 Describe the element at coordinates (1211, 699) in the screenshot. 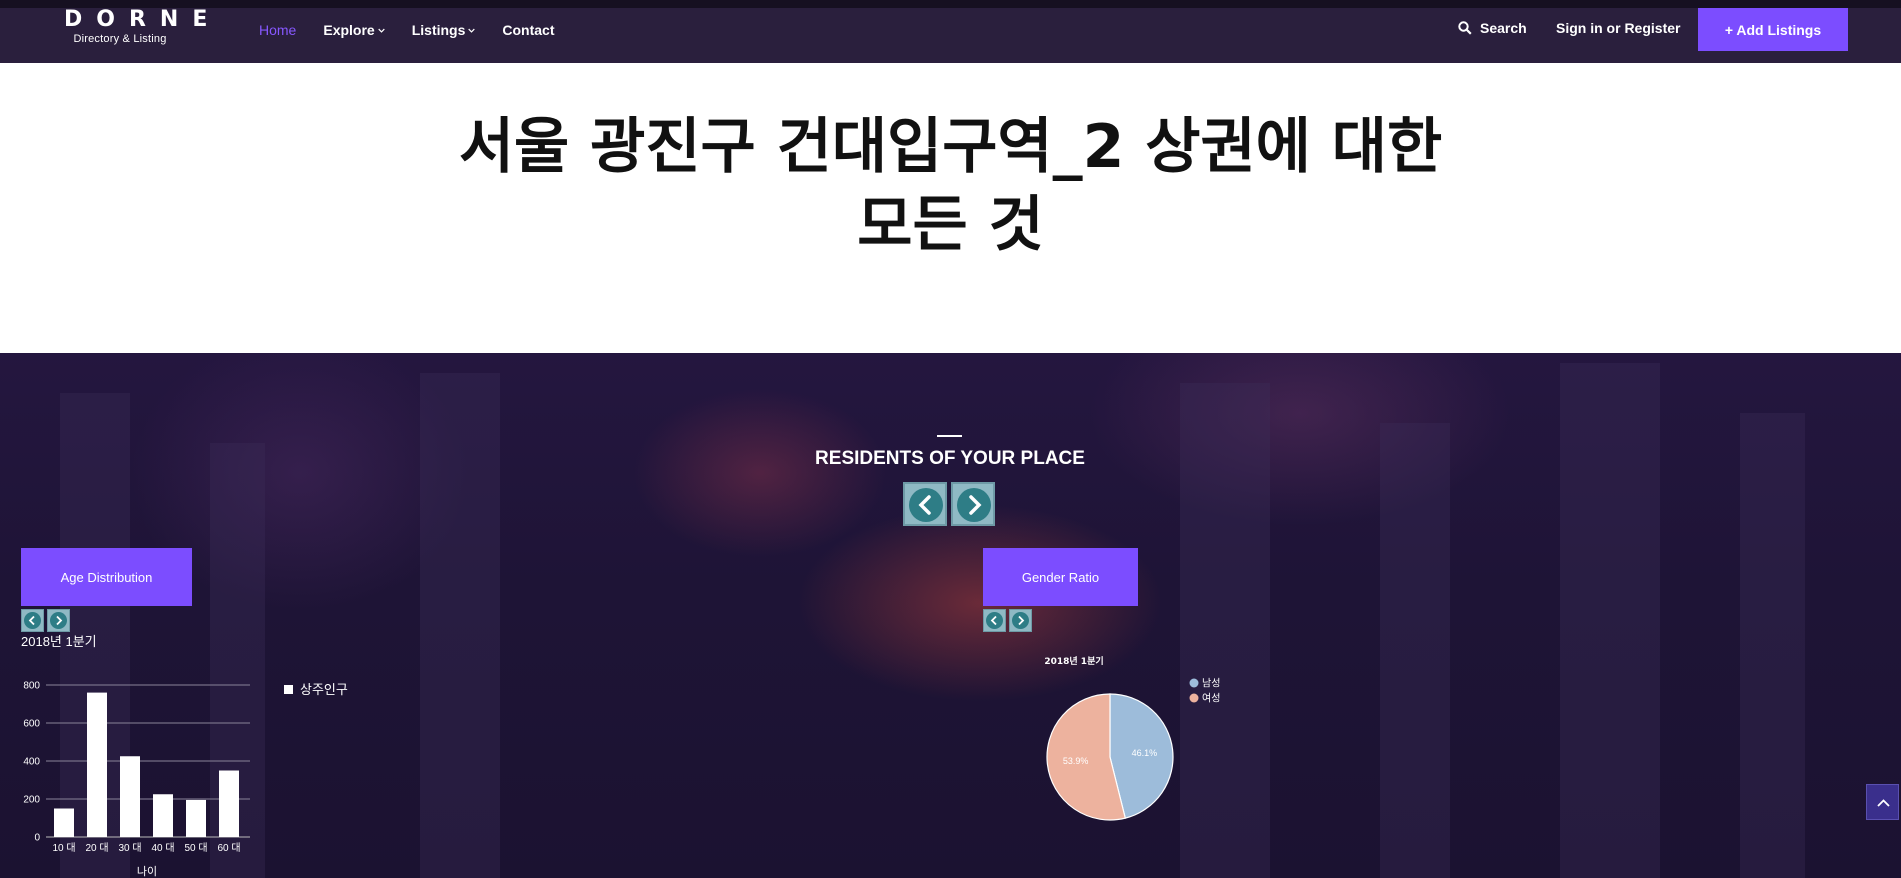

I see `legend-label: 여성` at that location.